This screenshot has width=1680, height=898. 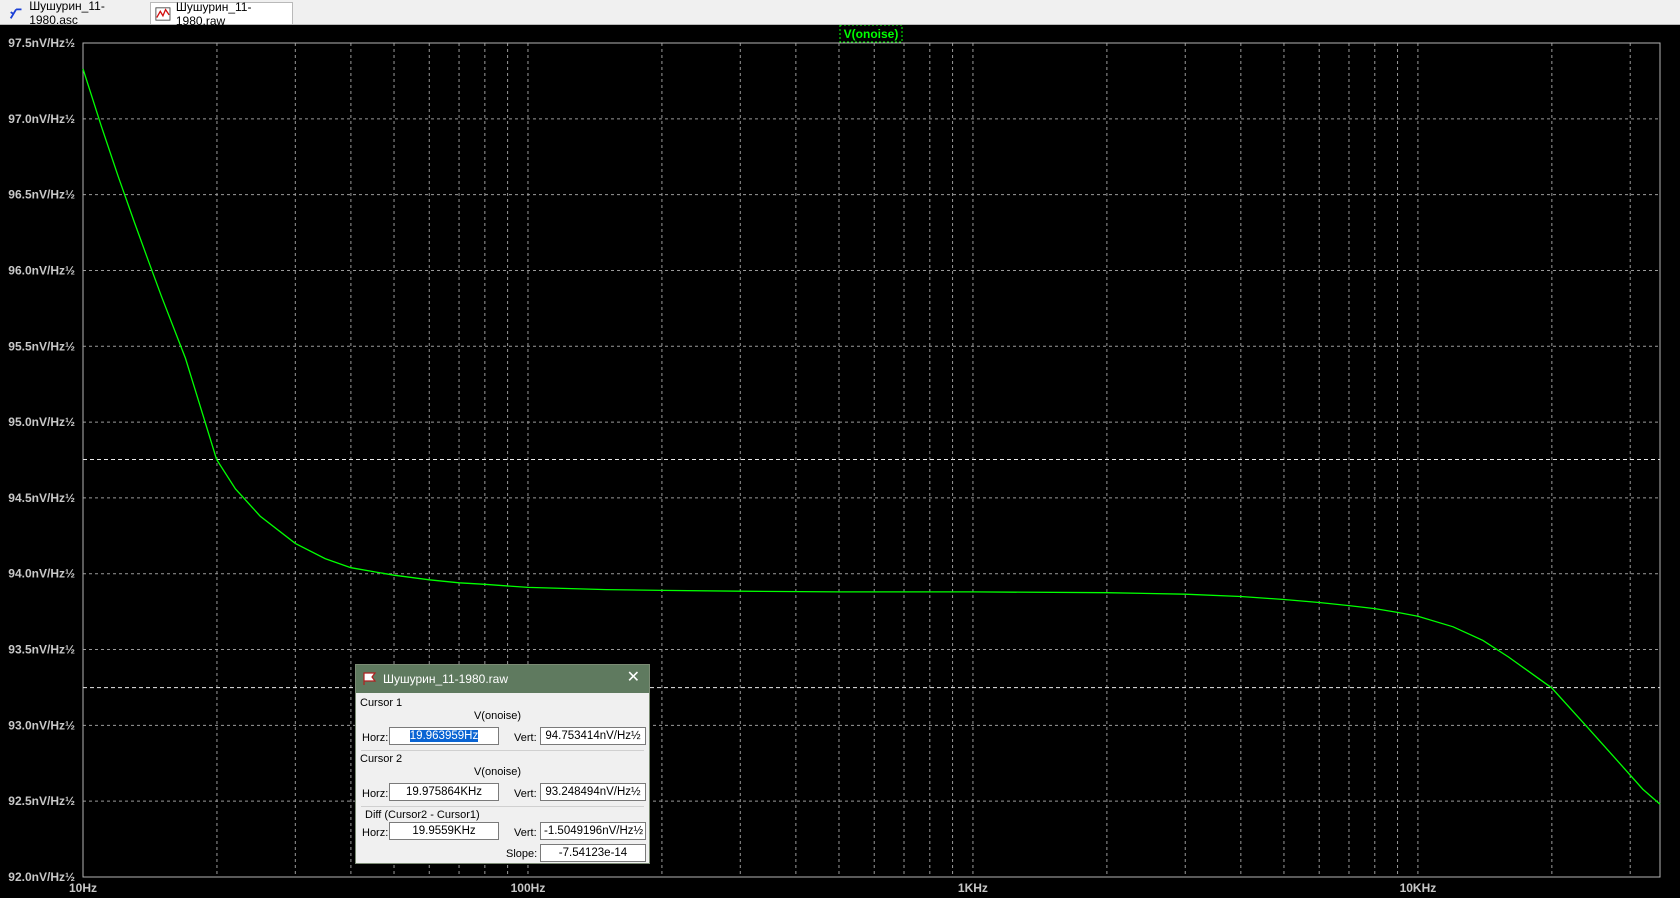 I want to click on cursor1-horz-label: Horz:, so click(x=375, y=738).